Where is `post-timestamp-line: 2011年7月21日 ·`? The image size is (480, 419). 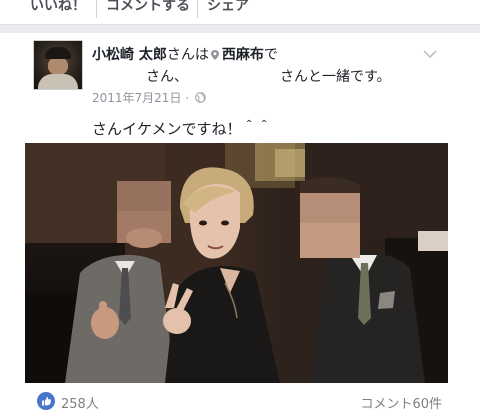
post-timestamp-line: 2011年7月21日 · is located at coordinates (149, 97).